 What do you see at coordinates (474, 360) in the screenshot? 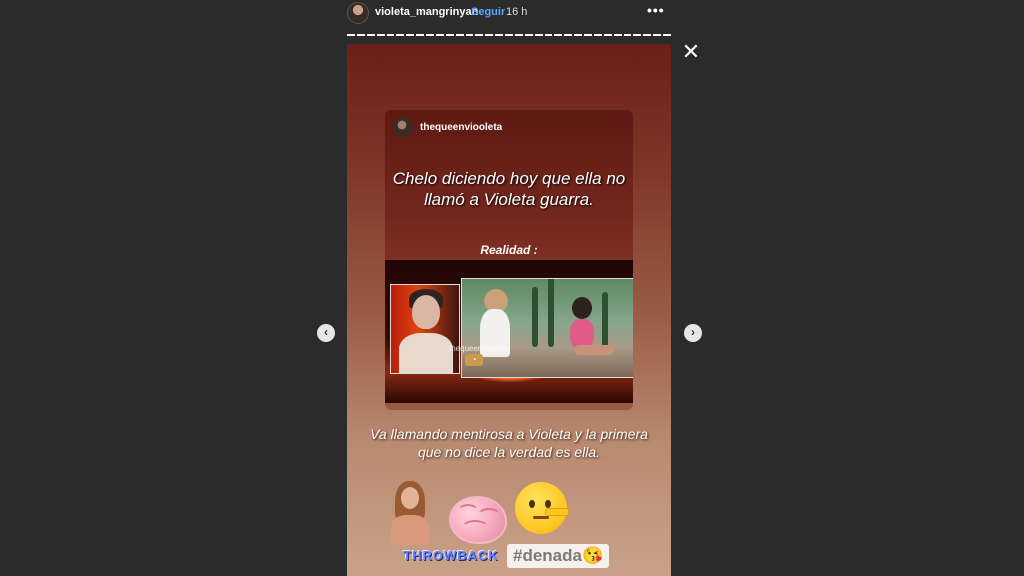
I see `watermark-logo-icon: ◔` at bounding box center [474, 360].